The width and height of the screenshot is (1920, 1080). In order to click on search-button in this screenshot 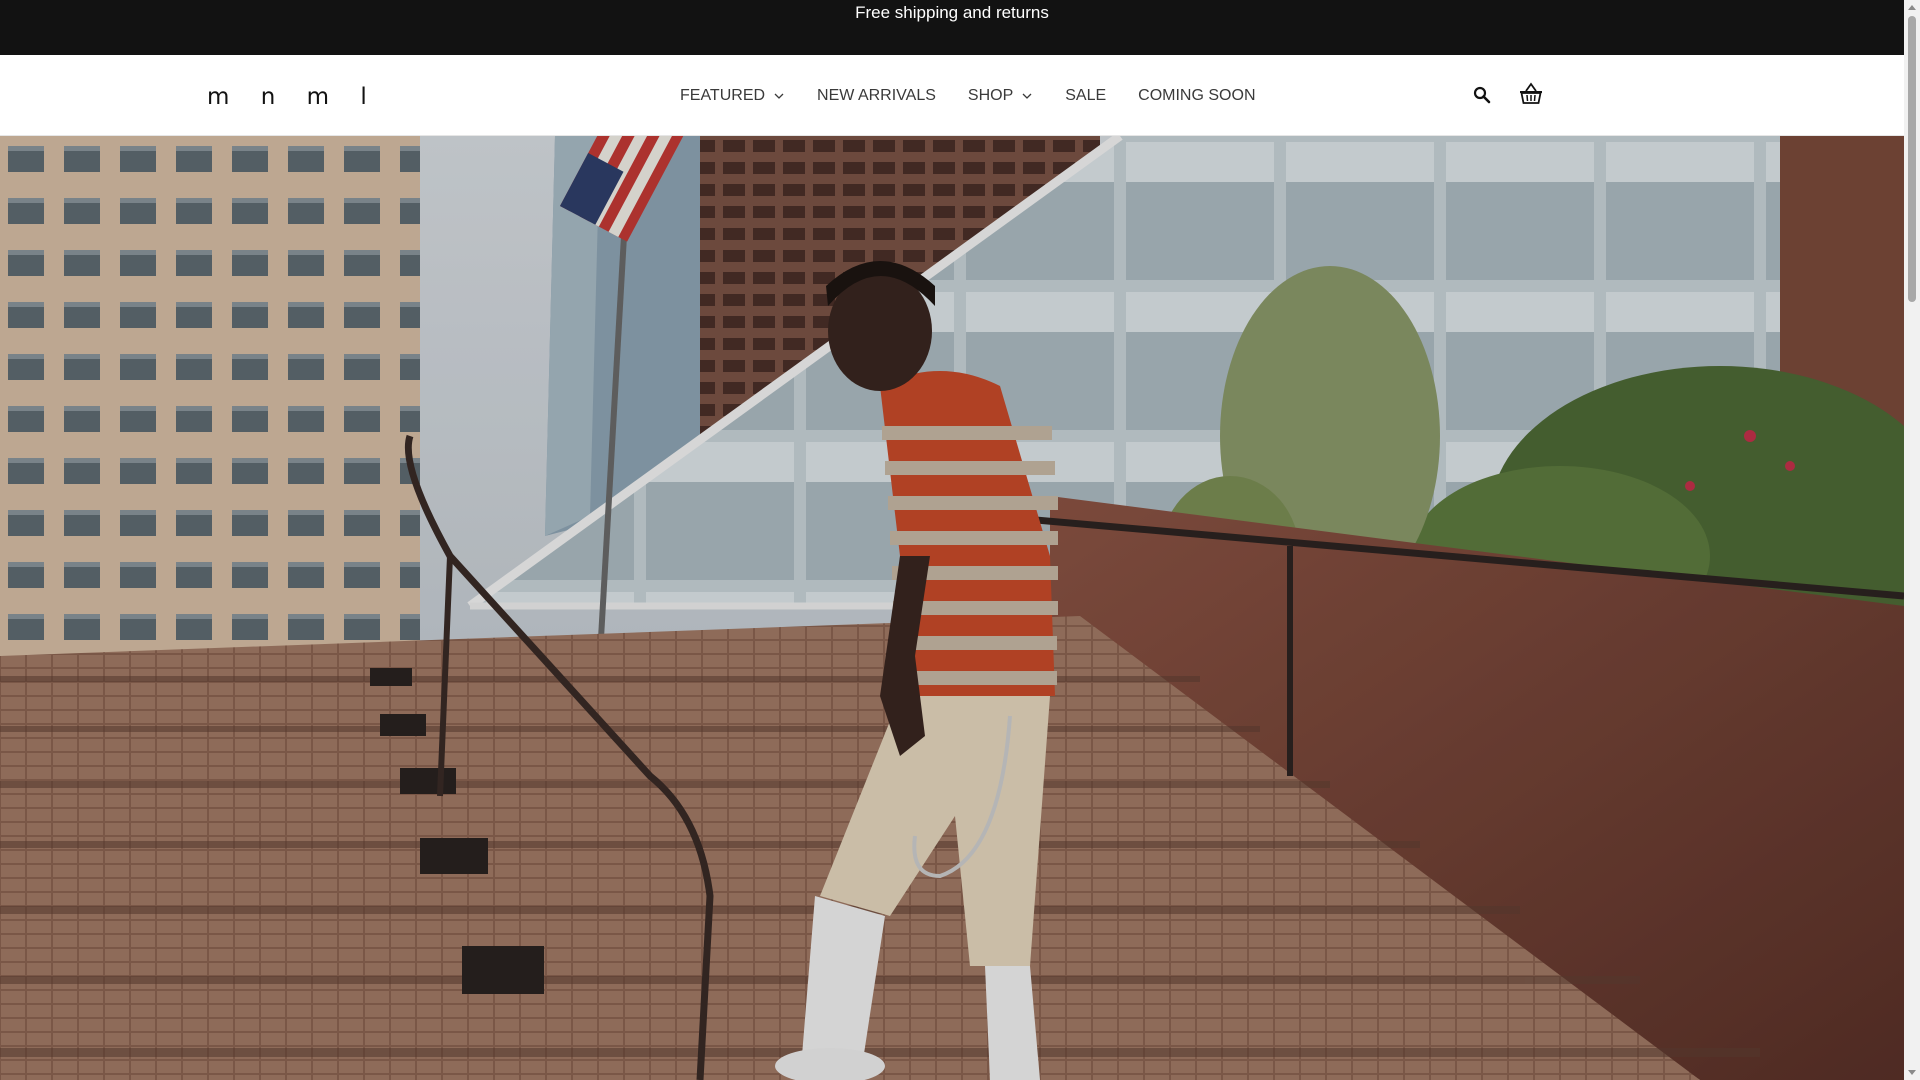, I will do `click(1482, 95)`.